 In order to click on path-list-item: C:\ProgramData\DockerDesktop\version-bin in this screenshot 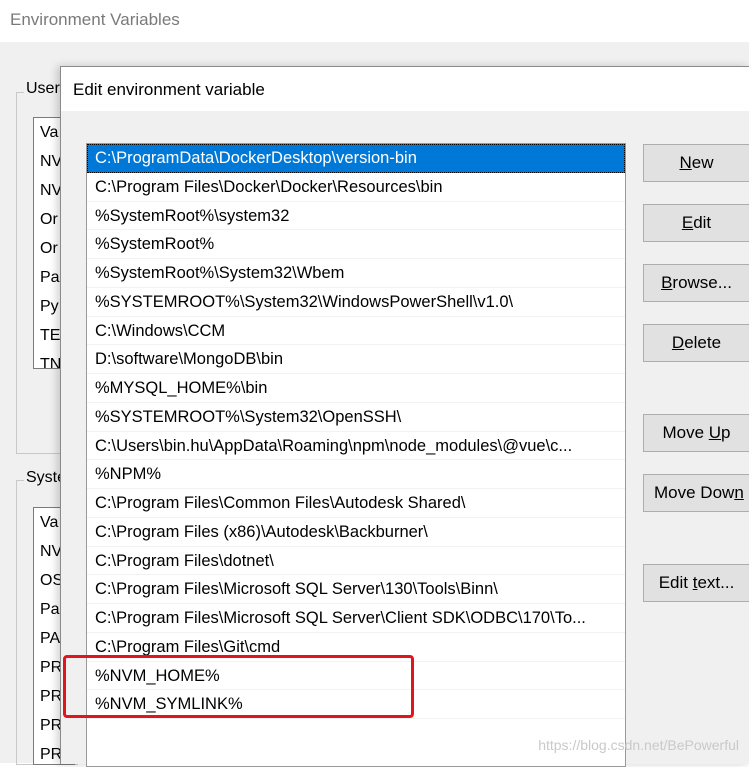, I will do `click(356, 158)`.